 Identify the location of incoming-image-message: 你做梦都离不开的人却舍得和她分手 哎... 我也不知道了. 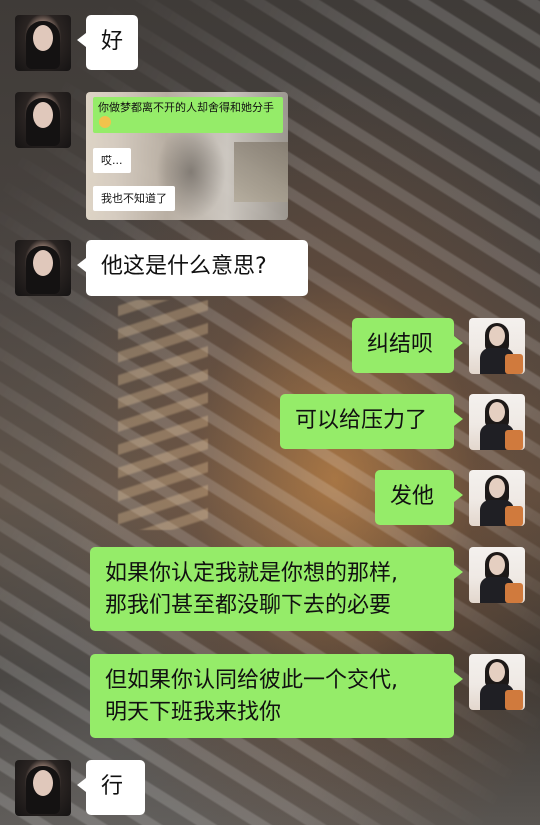
(187, 156).